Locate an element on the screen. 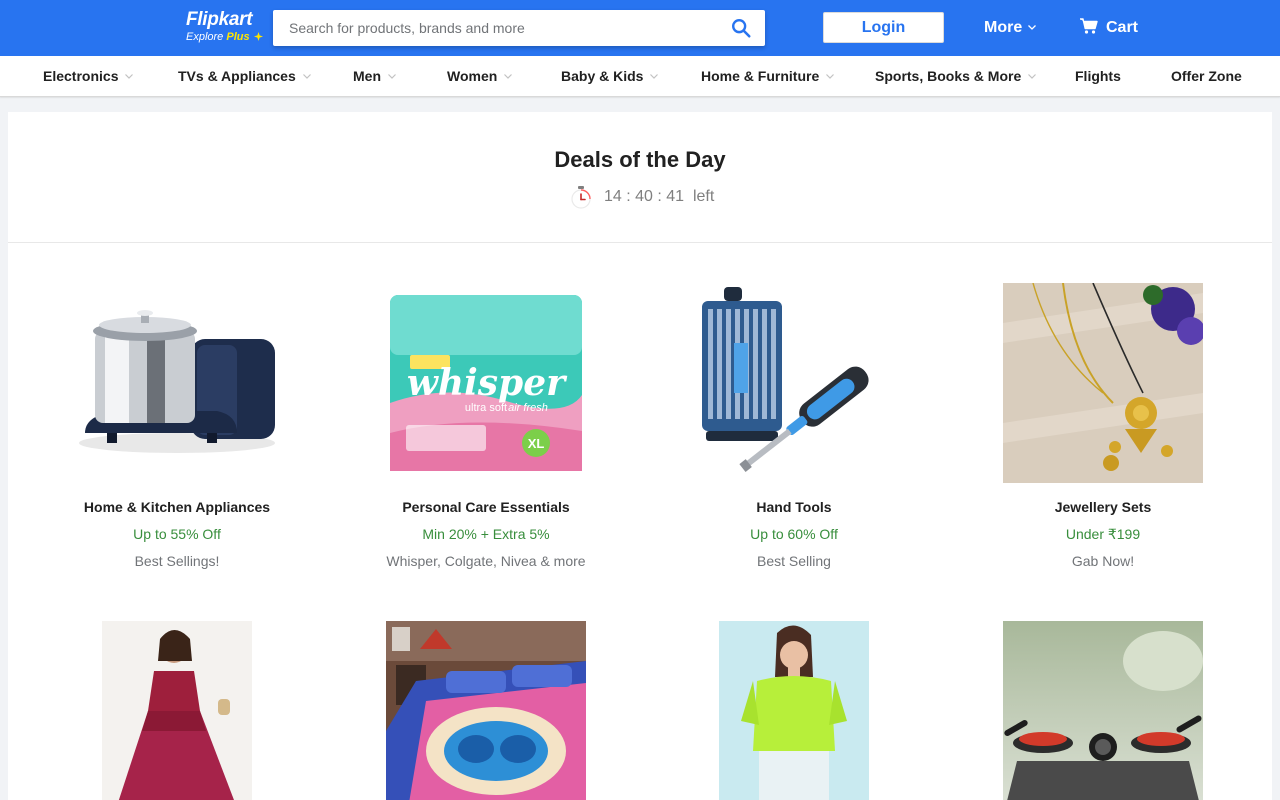 This screenshot has width=1280, height=800. category-label: Men is located at coordinates (367, 76).